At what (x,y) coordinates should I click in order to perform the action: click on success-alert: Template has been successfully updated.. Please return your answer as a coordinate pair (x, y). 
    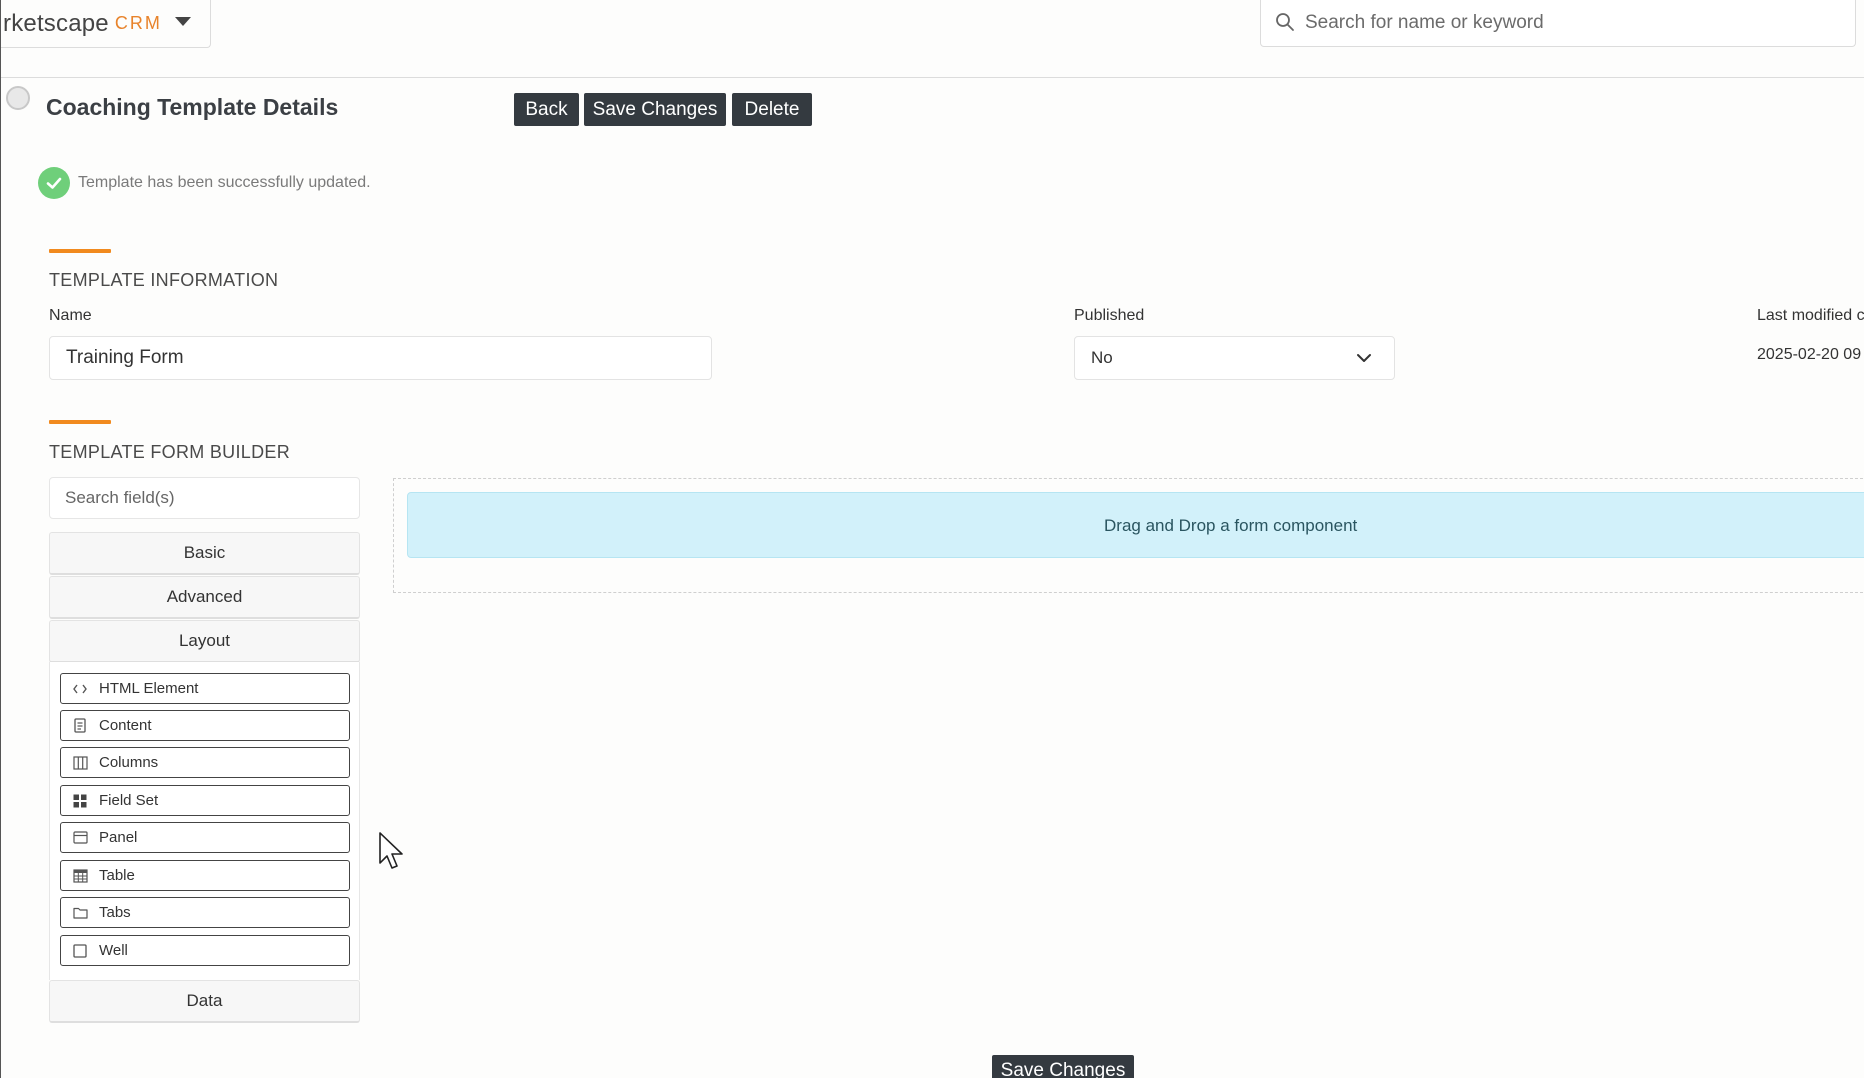
    Looking at the image, I should click on (204, 183).